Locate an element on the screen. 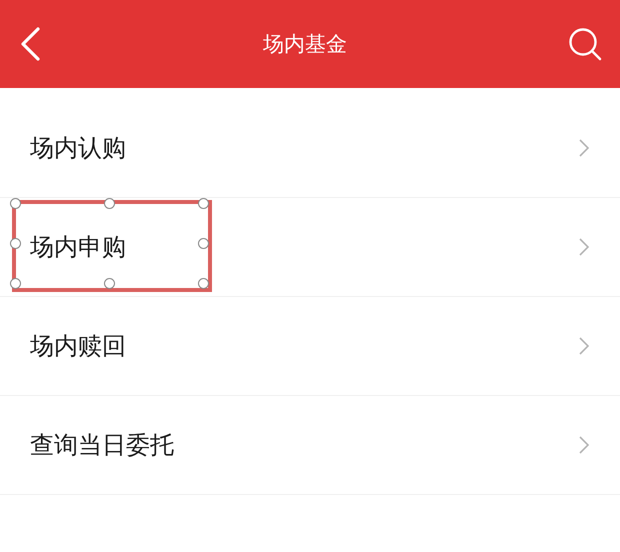 The image size is (620, 552). selection-frame is located at coordinates (112, 246).